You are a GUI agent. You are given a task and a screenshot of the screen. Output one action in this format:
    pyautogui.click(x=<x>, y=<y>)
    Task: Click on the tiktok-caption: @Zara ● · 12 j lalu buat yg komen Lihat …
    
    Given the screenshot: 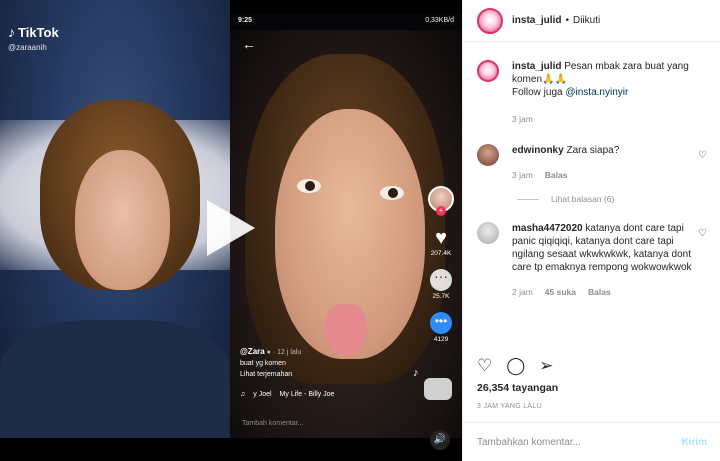 What is the action you would take?
    pyautogui.click(x=330, y=363)
    